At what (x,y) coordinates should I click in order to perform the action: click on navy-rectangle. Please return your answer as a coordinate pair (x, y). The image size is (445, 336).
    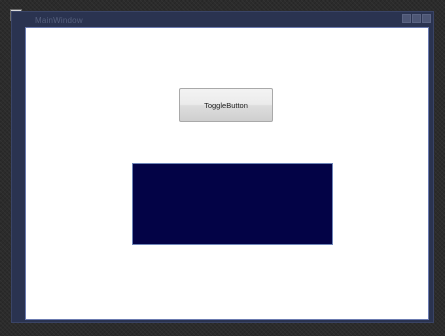
    Looking at the image, I should click on (232, 204).